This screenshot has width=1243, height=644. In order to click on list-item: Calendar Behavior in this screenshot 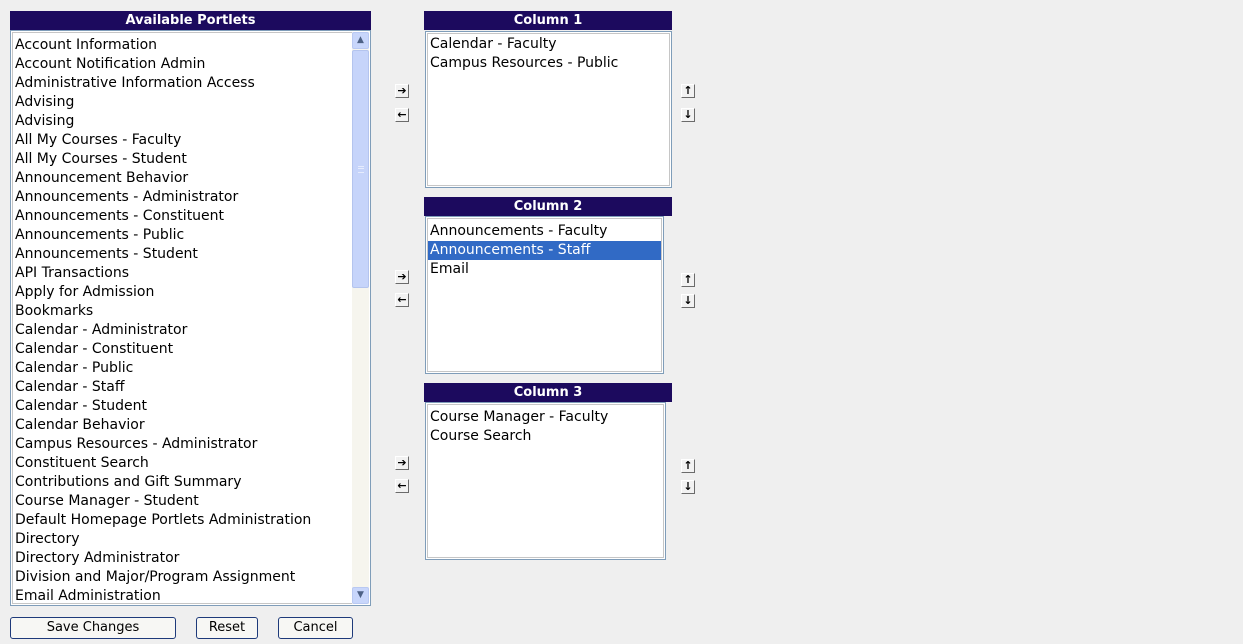, I will do `click(180, 425)`.